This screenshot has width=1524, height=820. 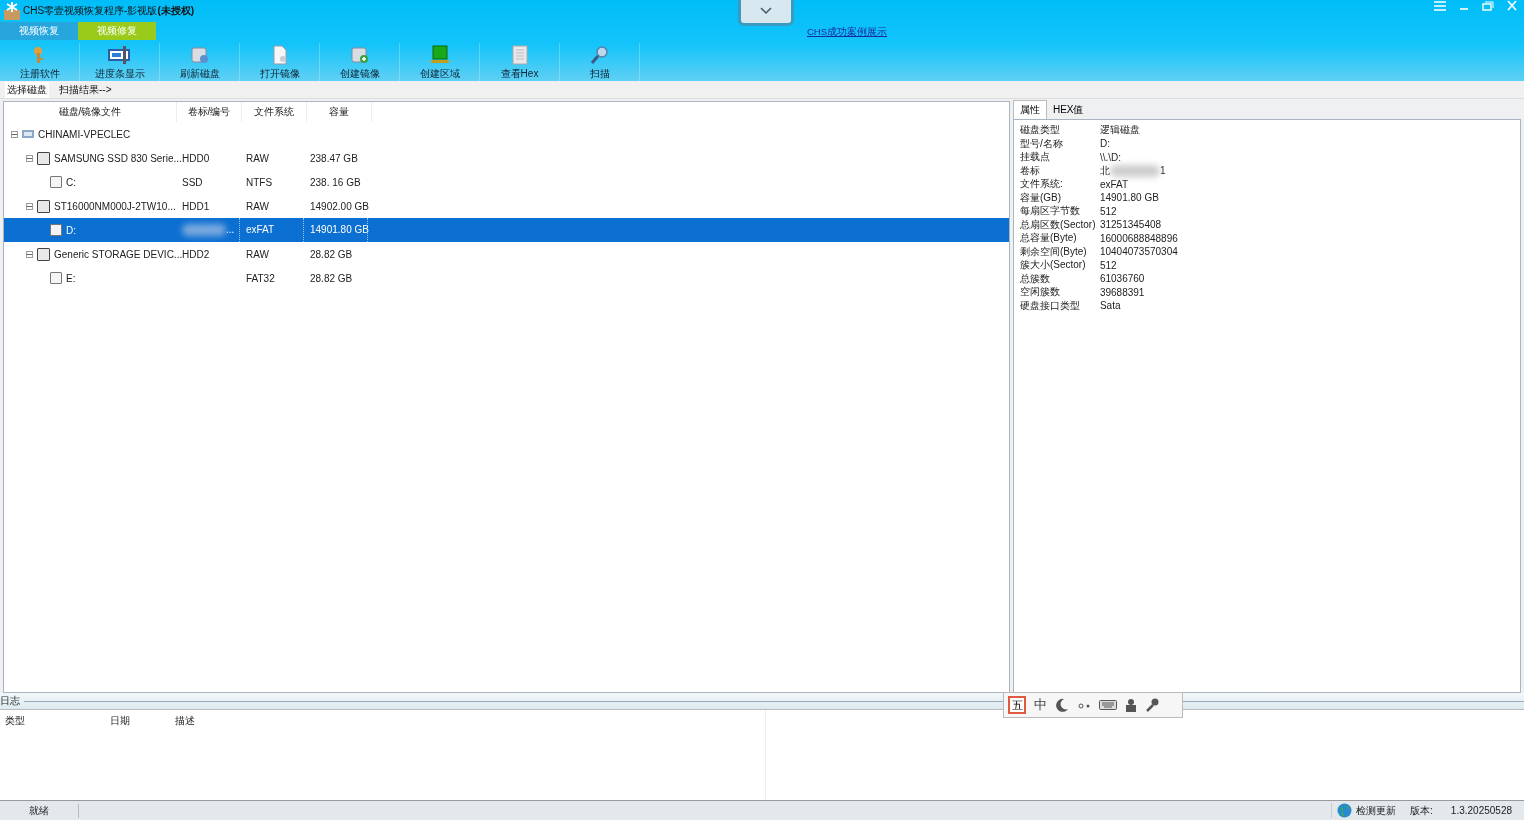 I want to click on column-header: 日期, so click(x=120, y=721).